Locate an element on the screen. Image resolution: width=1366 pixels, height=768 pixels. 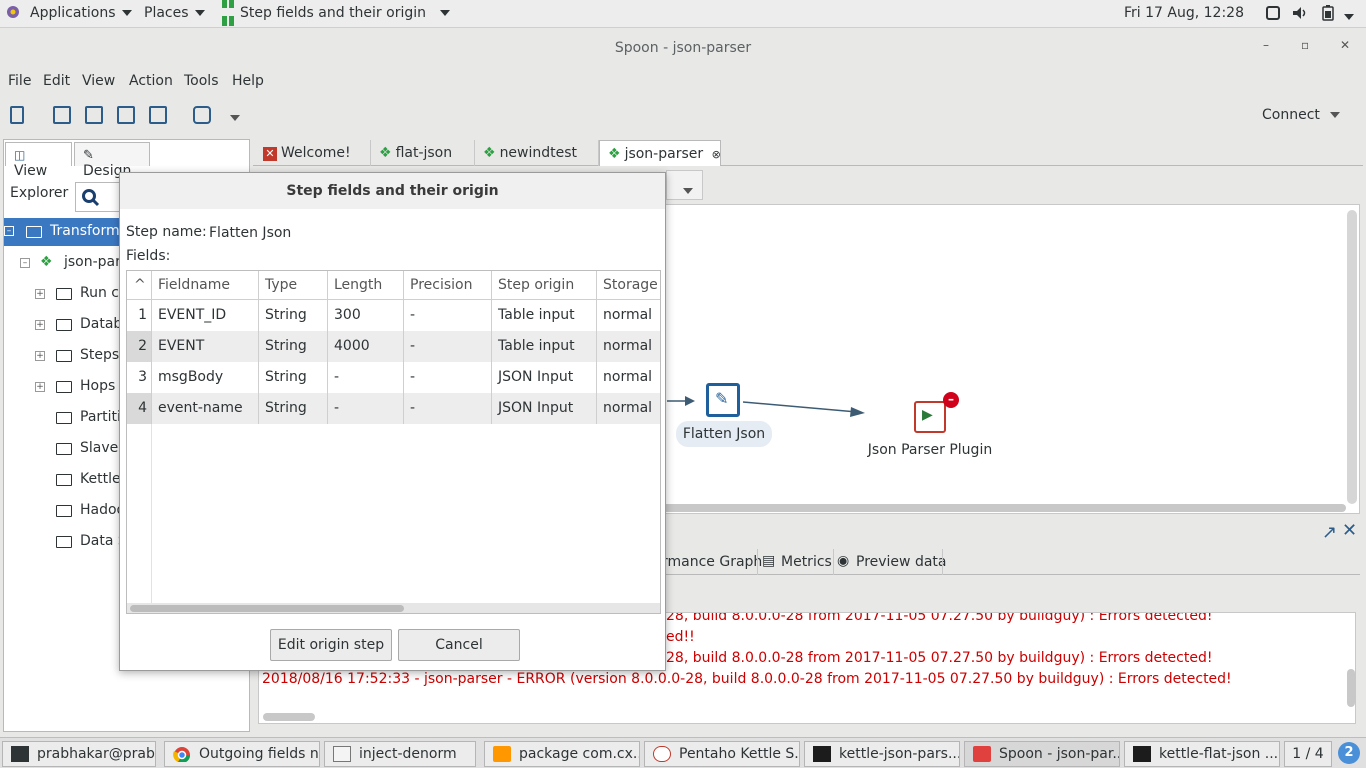
layers-dropdown-icon is located at coordinates (232, 118).